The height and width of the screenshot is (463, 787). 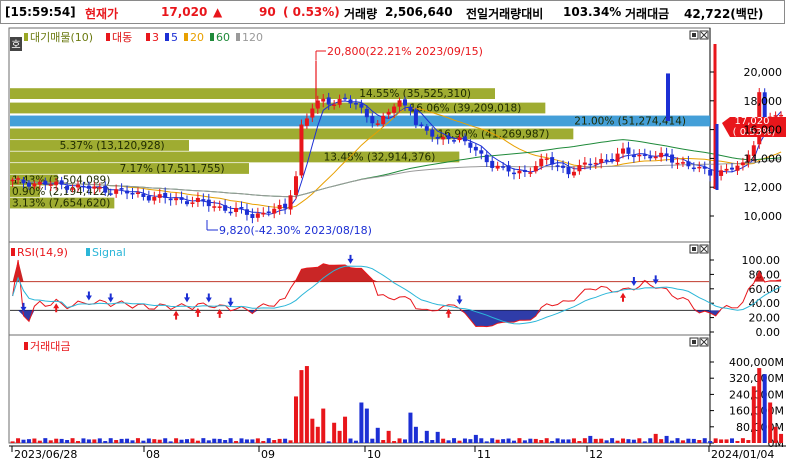 I want to click on price-tick-label: 12,000, so click(x=763, y=187).